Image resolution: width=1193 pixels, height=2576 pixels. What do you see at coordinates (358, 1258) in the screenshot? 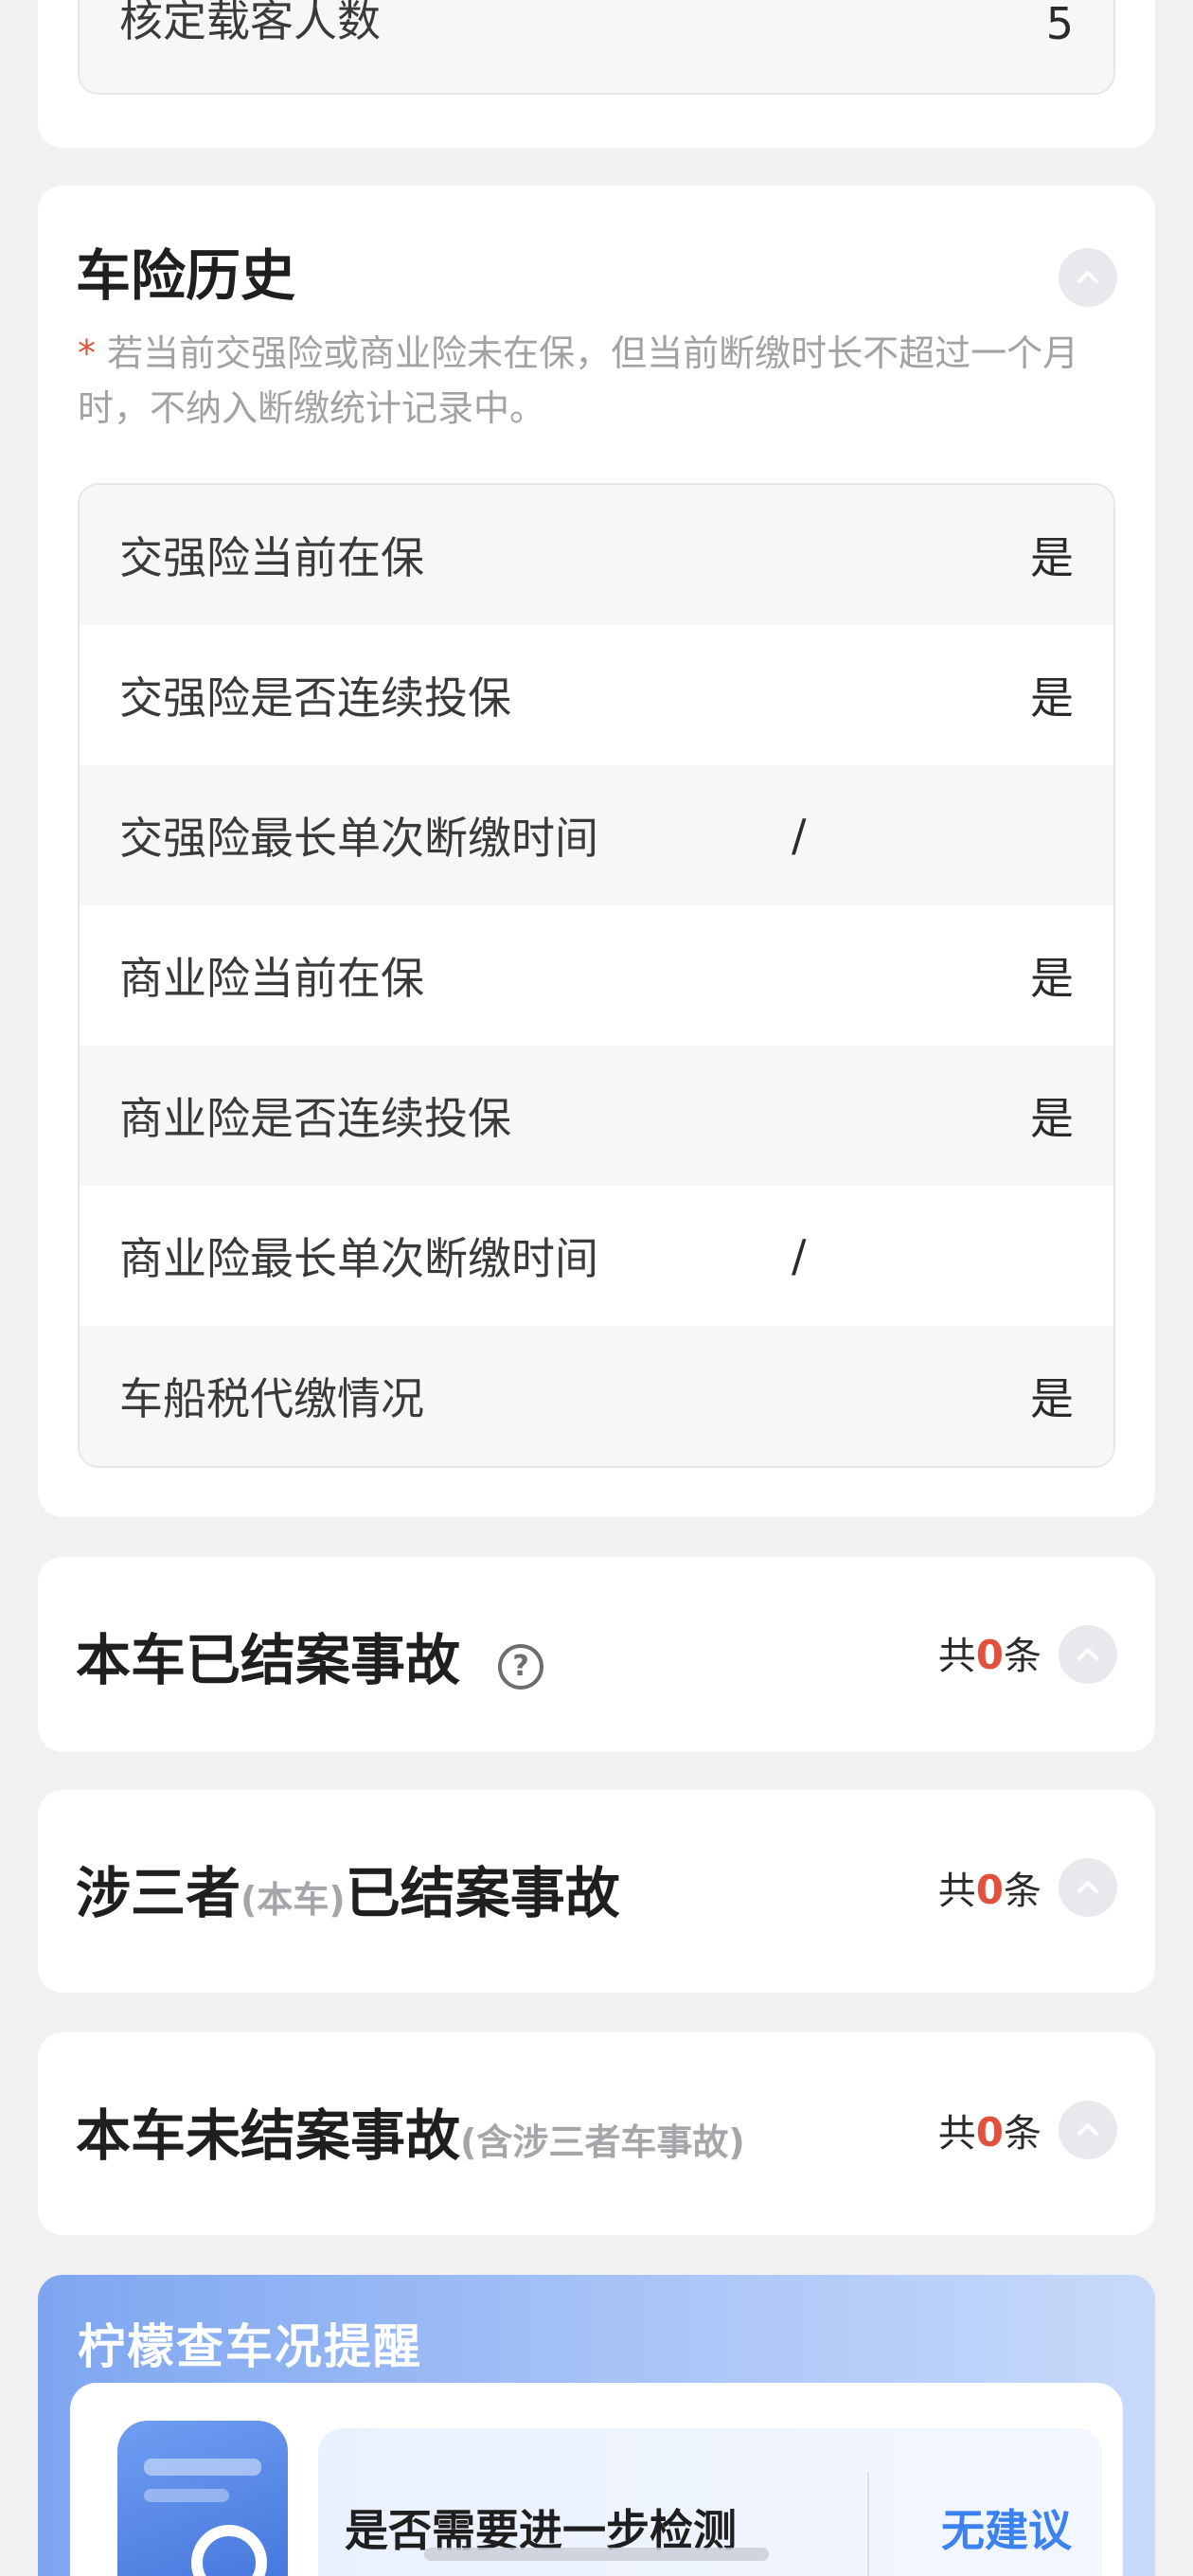
I see `row-label: 商业险最长单次断缴时间` at bounding box center [358, 1258].